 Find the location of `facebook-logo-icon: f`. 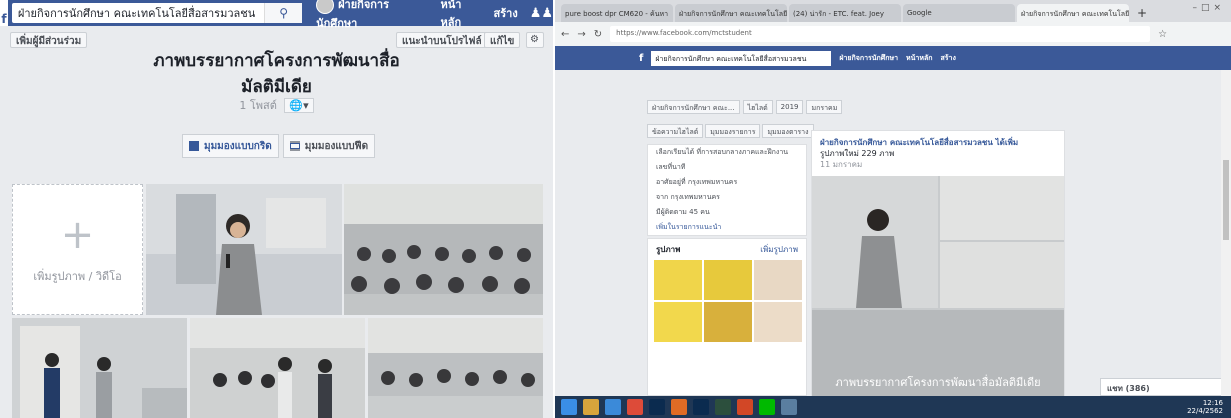

facebook-logo-icon: f is located at coordinates (4, 13).